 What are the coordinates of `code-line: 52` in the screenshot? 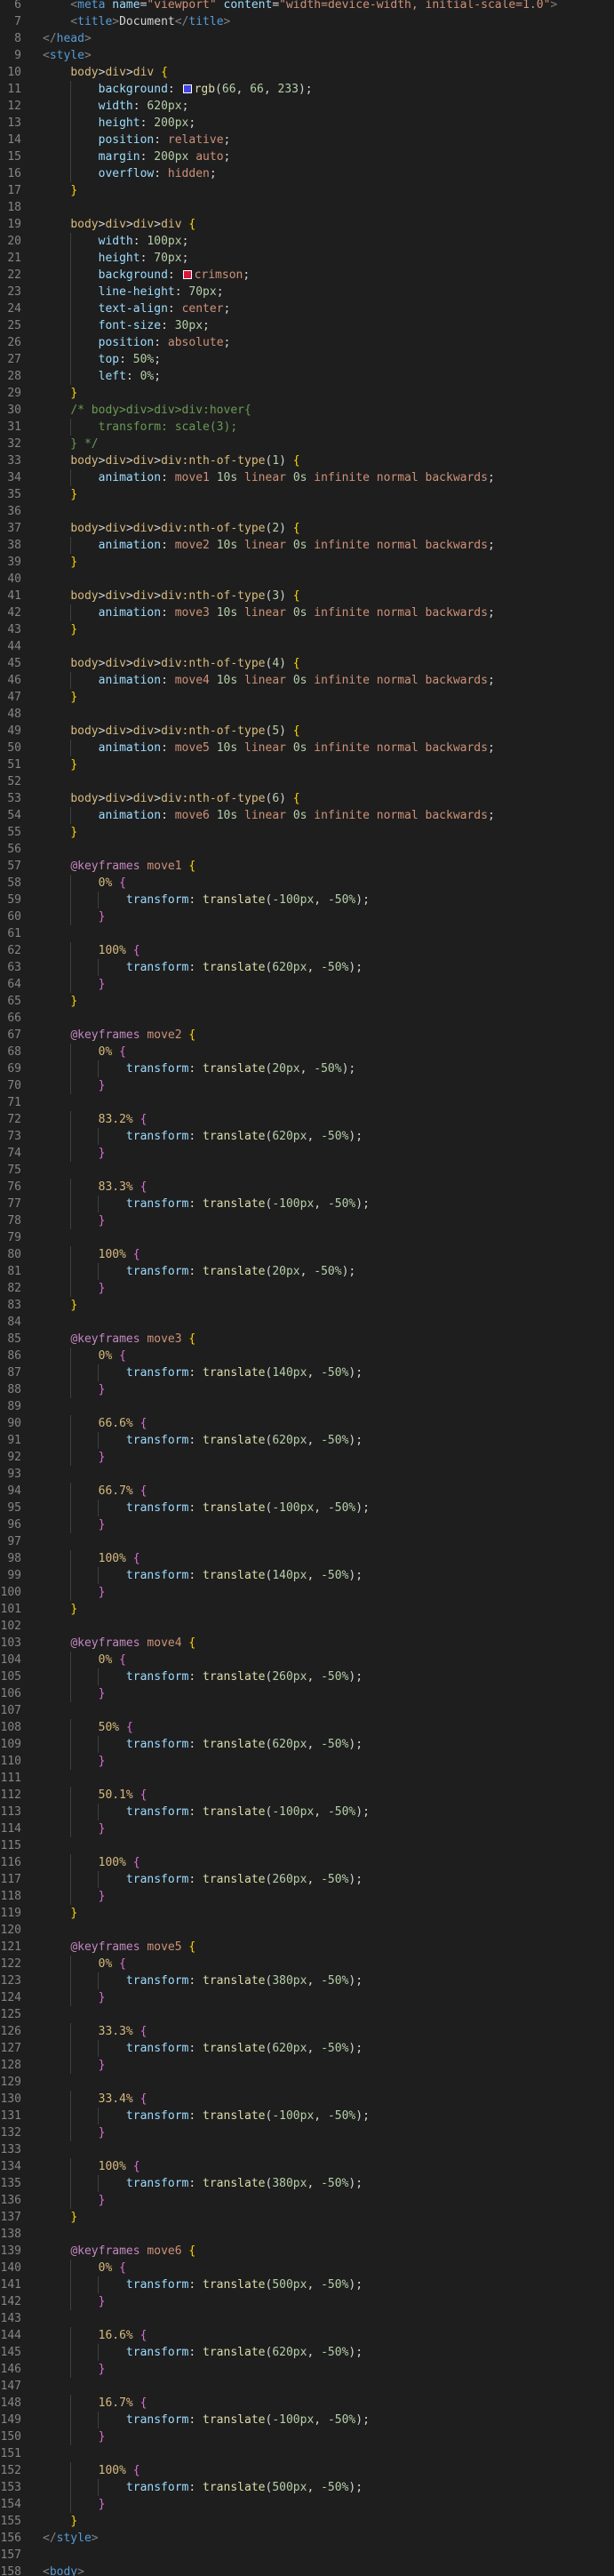 It's located at (307, 781).